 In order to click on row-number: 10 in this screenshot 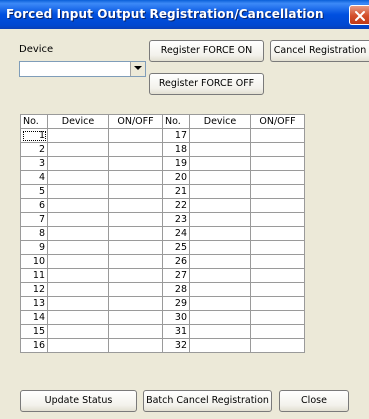, I will do `click(34, 261)`.